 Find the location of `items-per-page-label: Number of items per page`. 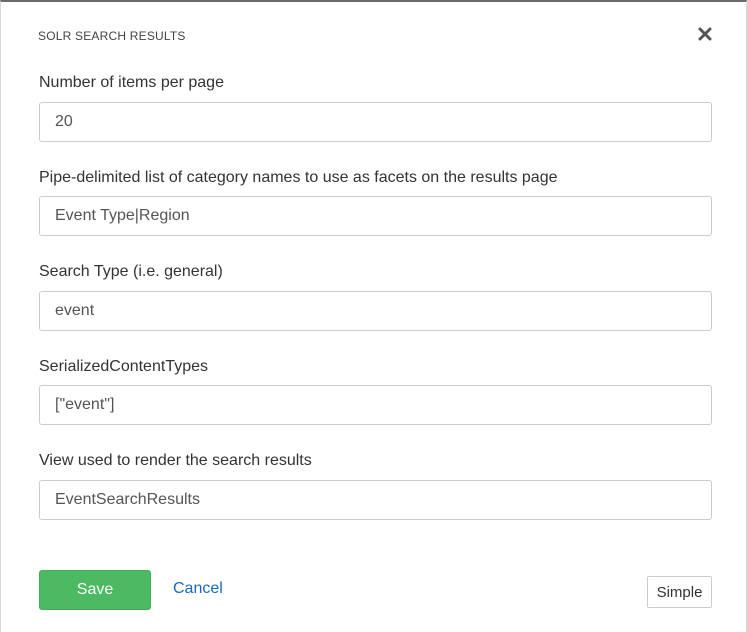

items-per-page-label: Number of items per page is located at coordinates (131, 82).